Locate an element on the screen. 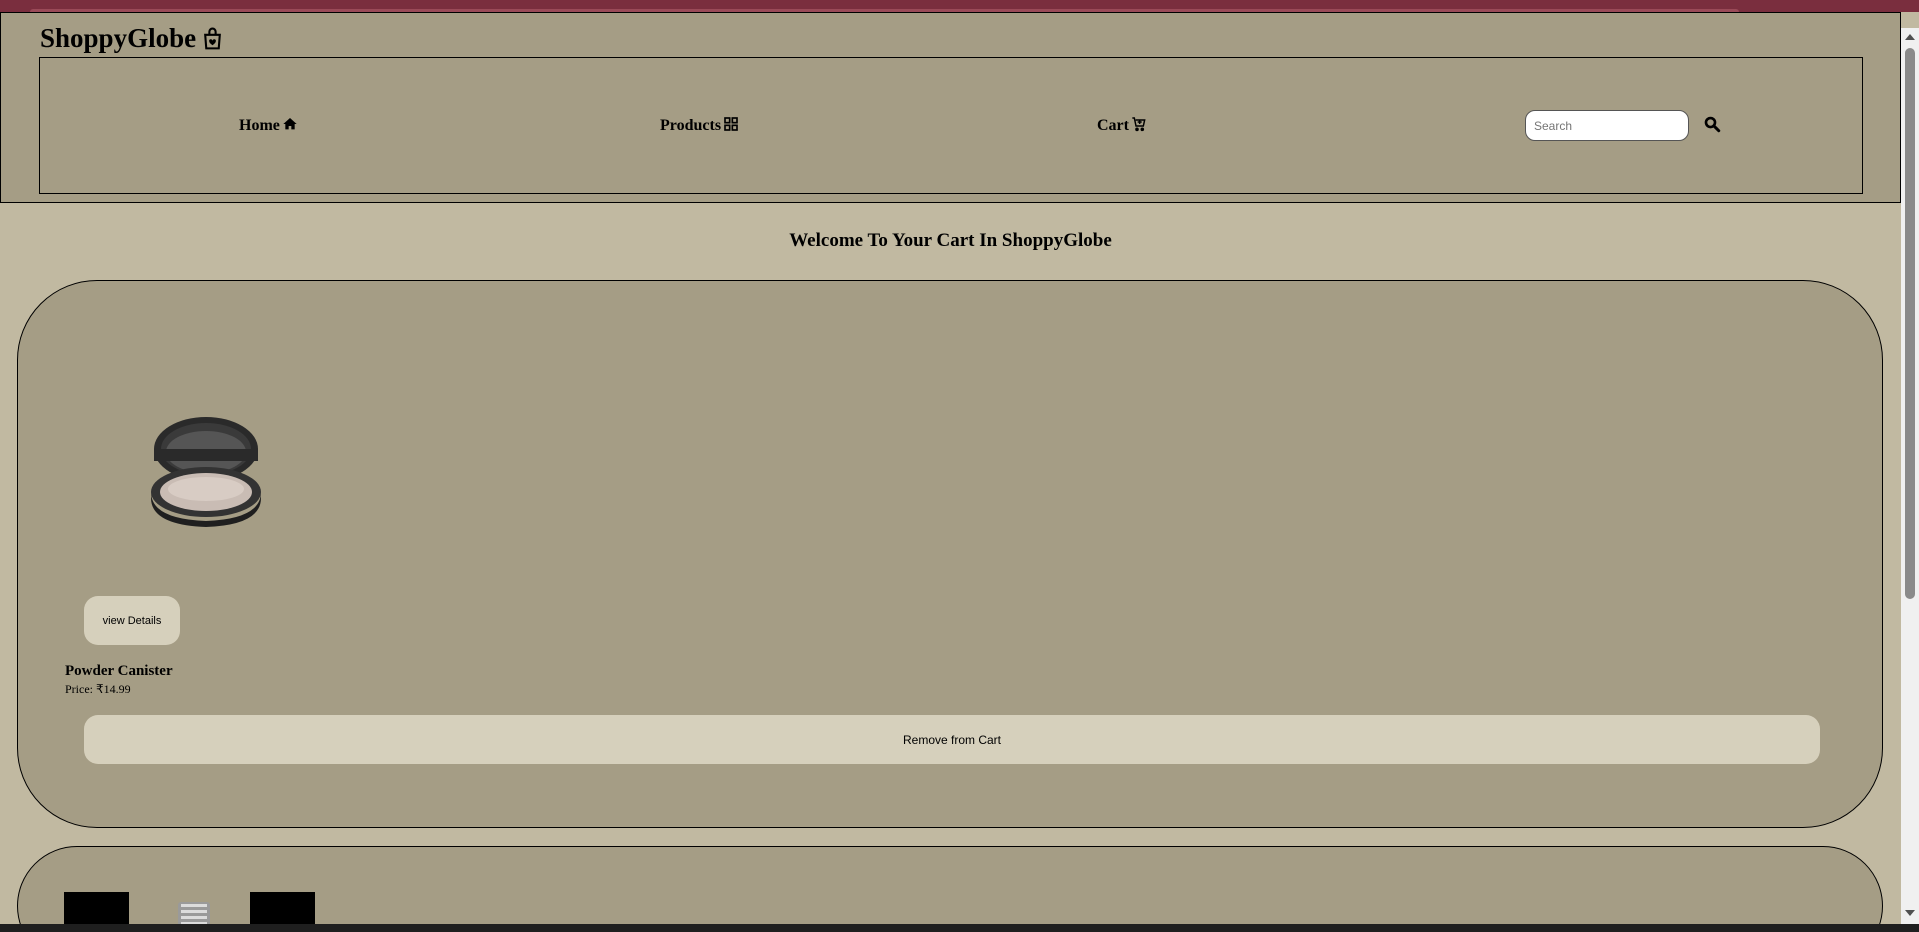 The width and height of the screenshot is (1919, 932). page-title: Welcome To Your Cart In ShoppyGlobe is located at coordinates (950, 240).